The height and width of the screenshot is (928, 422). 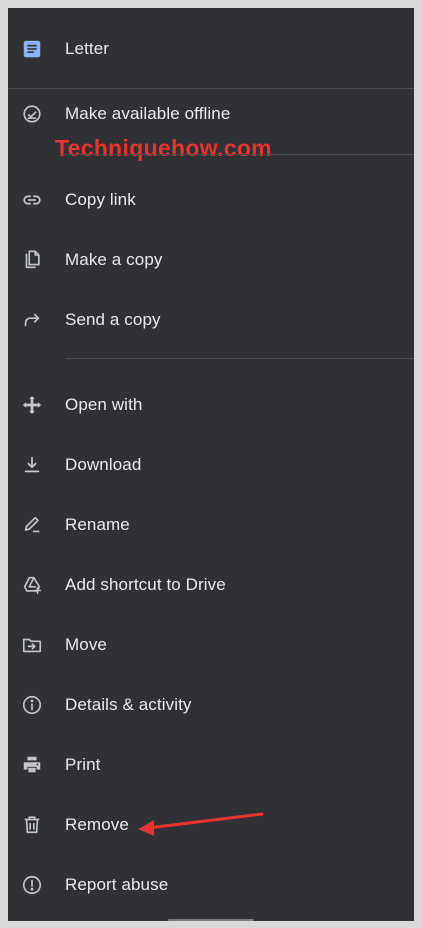 What do you see at coordinates (103, 464) in the screenshot?
I see `menu-item-label: Download` at bounding box center [103, 464].